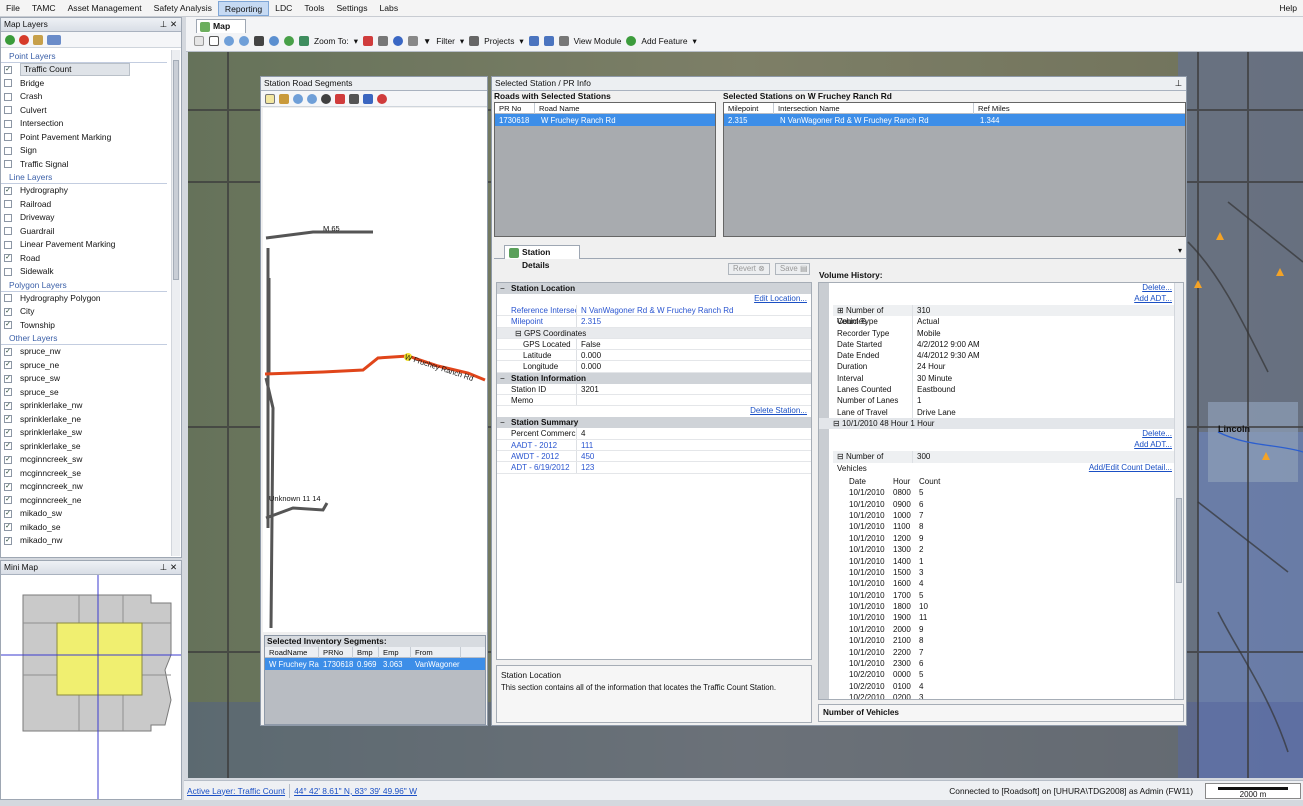 This screenshot has height=806, width=1303. What do you see at coordinates (91, 124) in the screenshot?
I see `layer-item: Intersection` at bounding box center [91, 124].